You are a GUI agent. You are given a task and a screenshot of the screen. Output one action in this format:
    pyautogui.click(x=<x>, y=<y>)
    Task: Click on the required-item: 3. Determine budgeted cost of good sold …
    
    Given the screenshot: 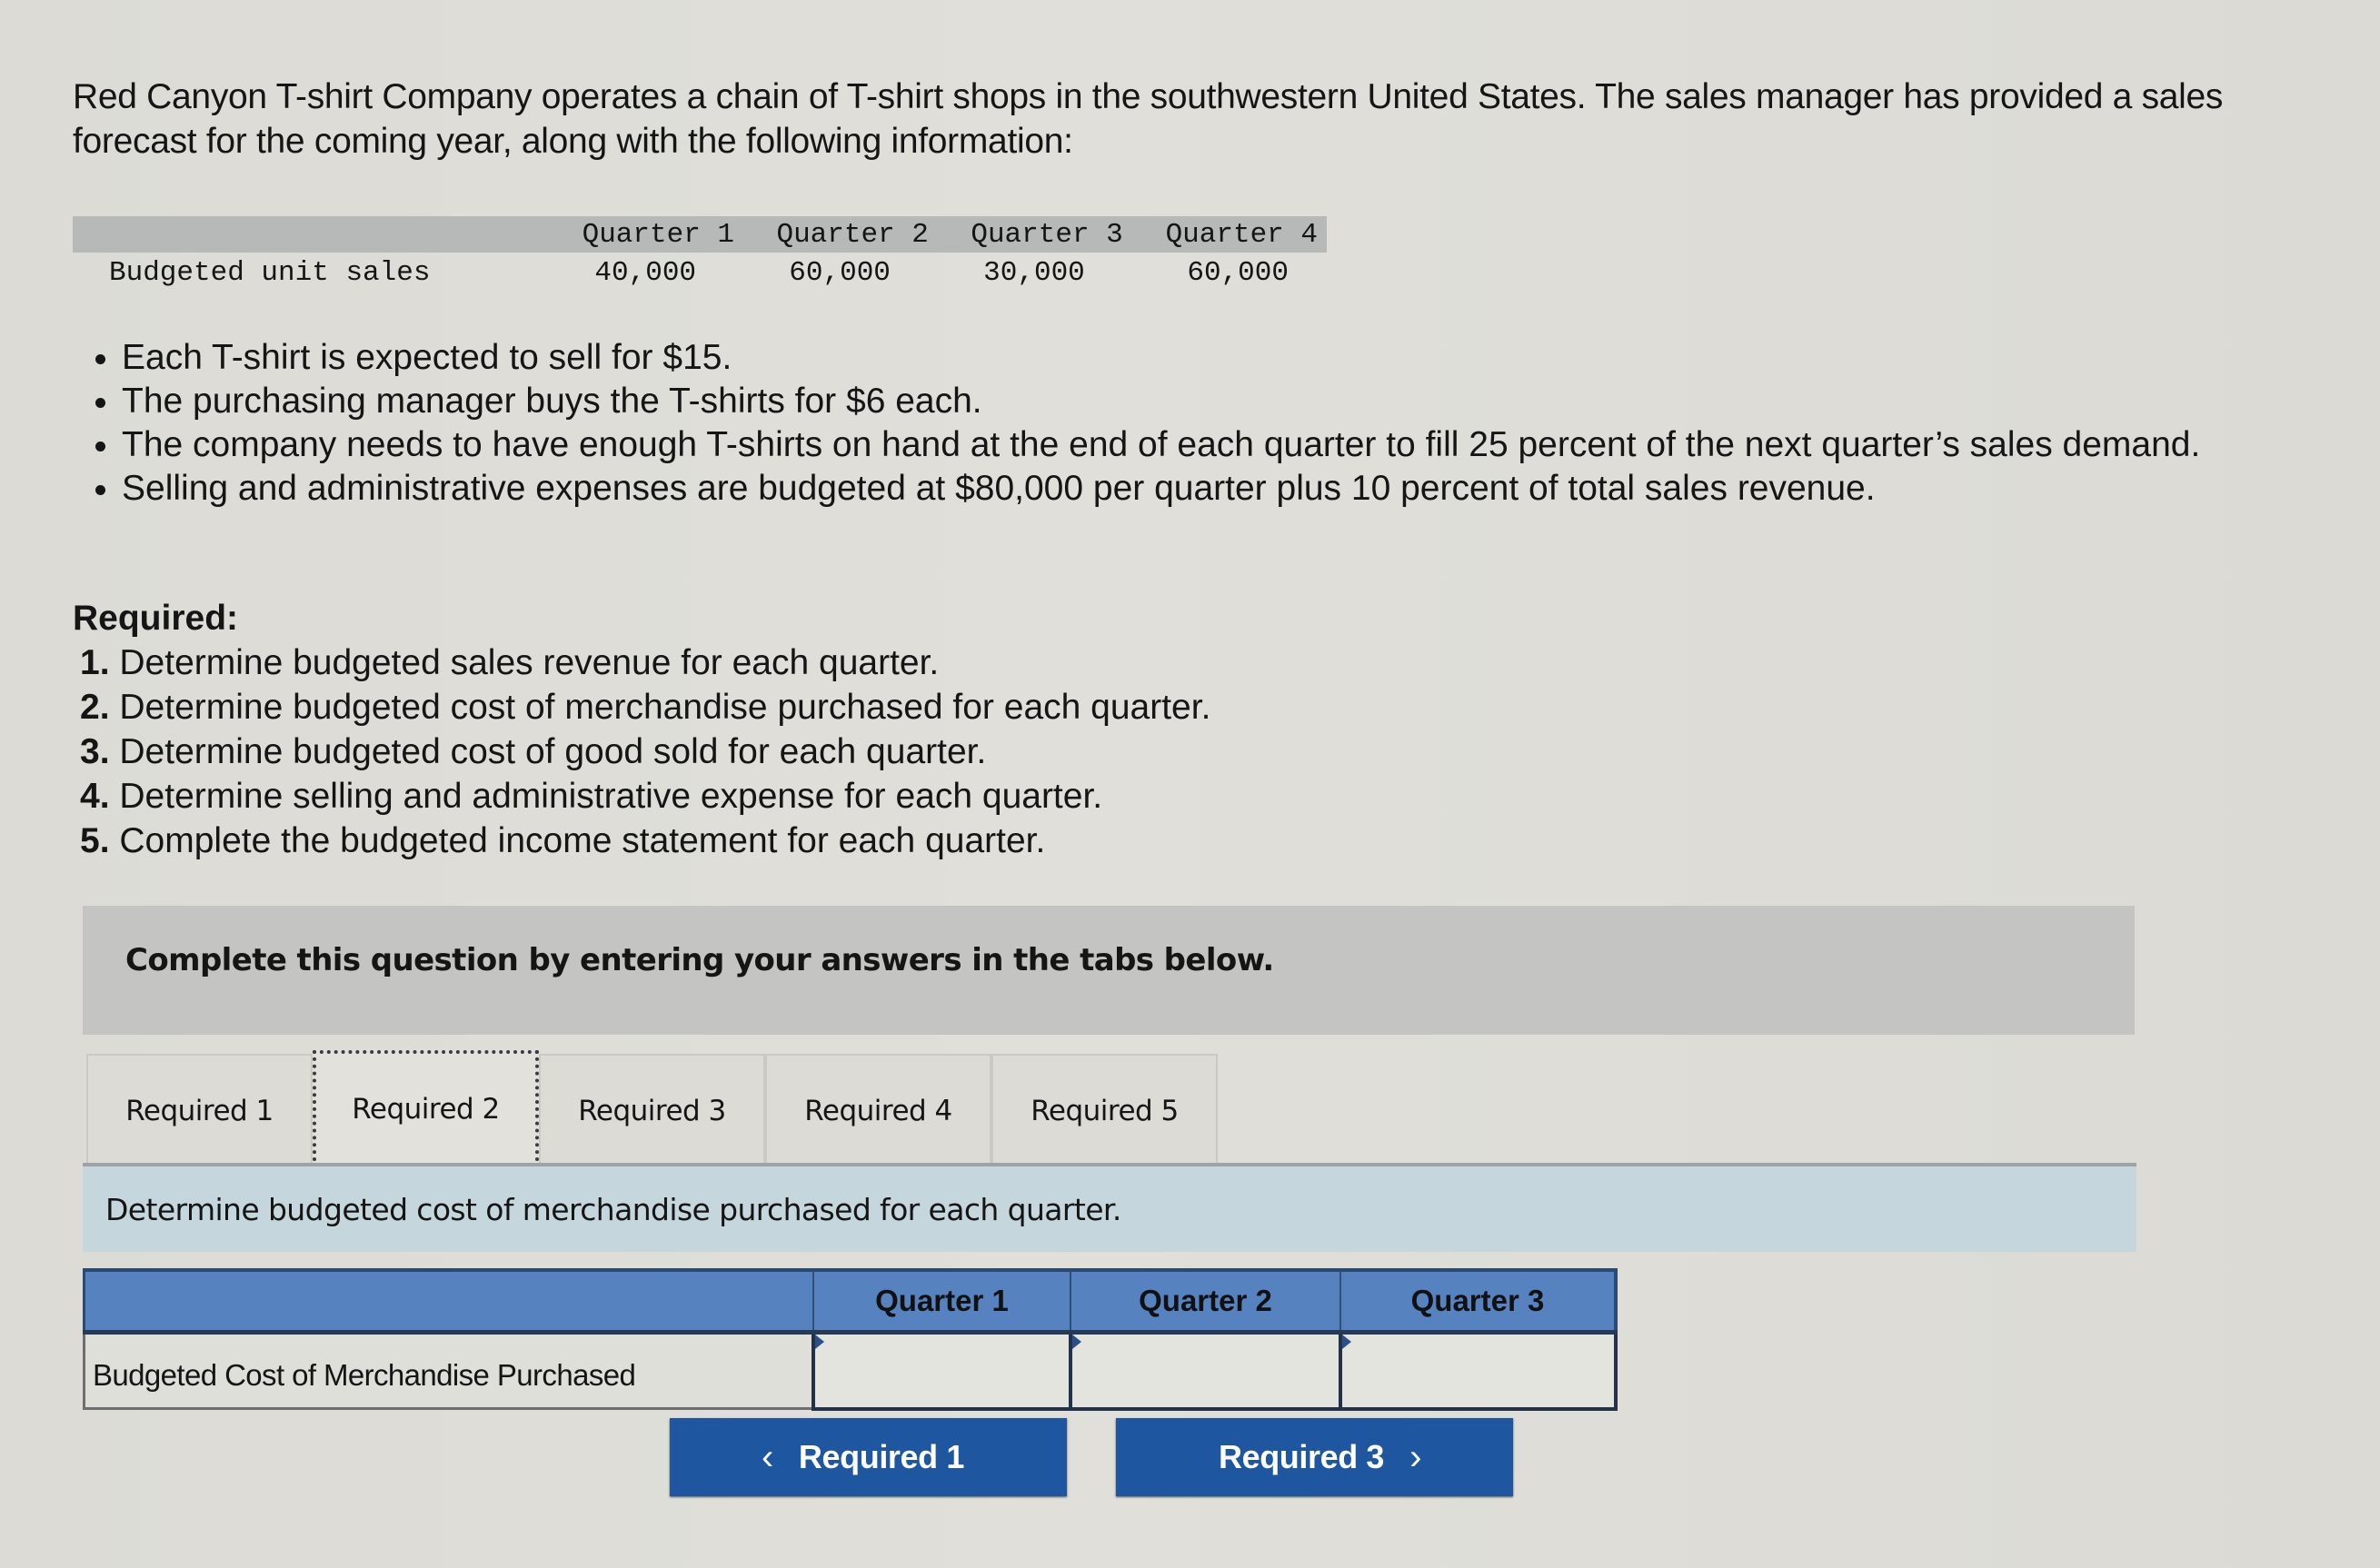 What is the action you would take?
    pyautogui.click(x=645, y=751)
    